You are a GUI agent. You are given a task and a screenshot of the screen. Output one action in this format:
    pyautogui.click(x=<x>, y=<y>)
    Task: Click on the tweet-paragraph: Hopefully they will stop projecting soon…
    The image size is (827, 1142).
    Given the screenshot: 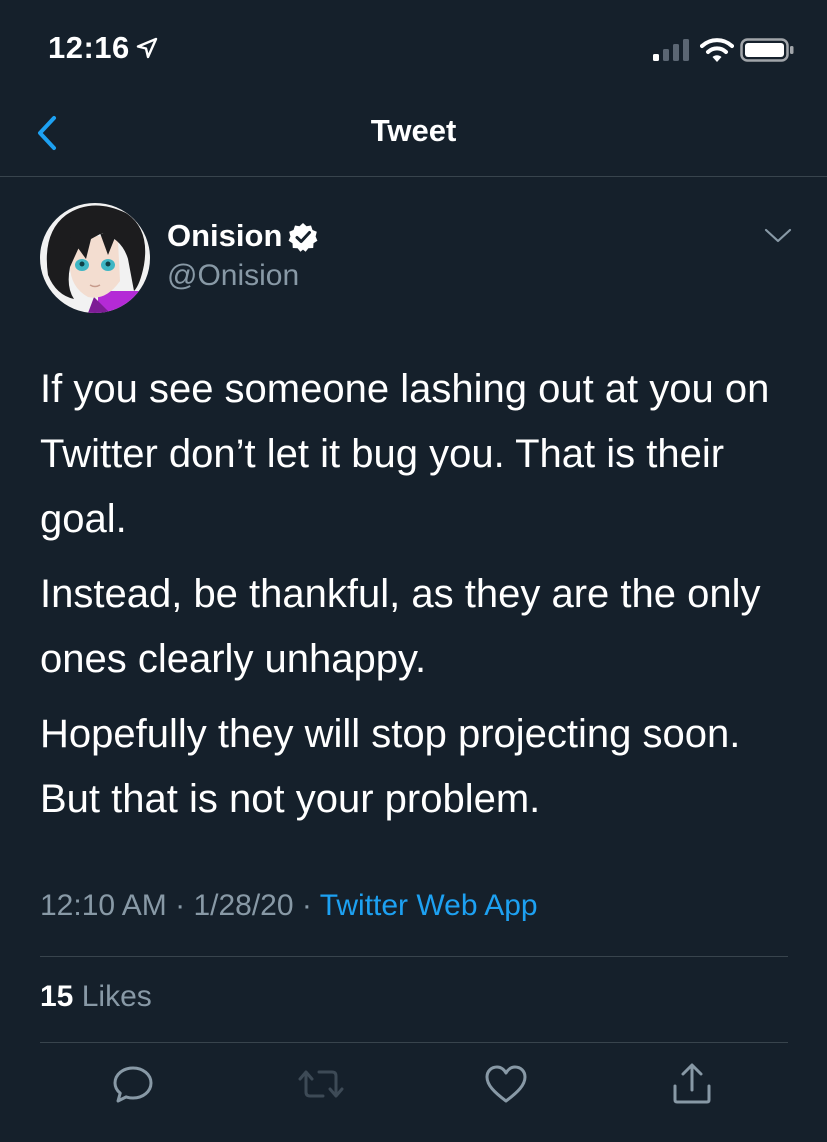 What is the action you would take?
    pyautogui.click(x=390, y=766)
    